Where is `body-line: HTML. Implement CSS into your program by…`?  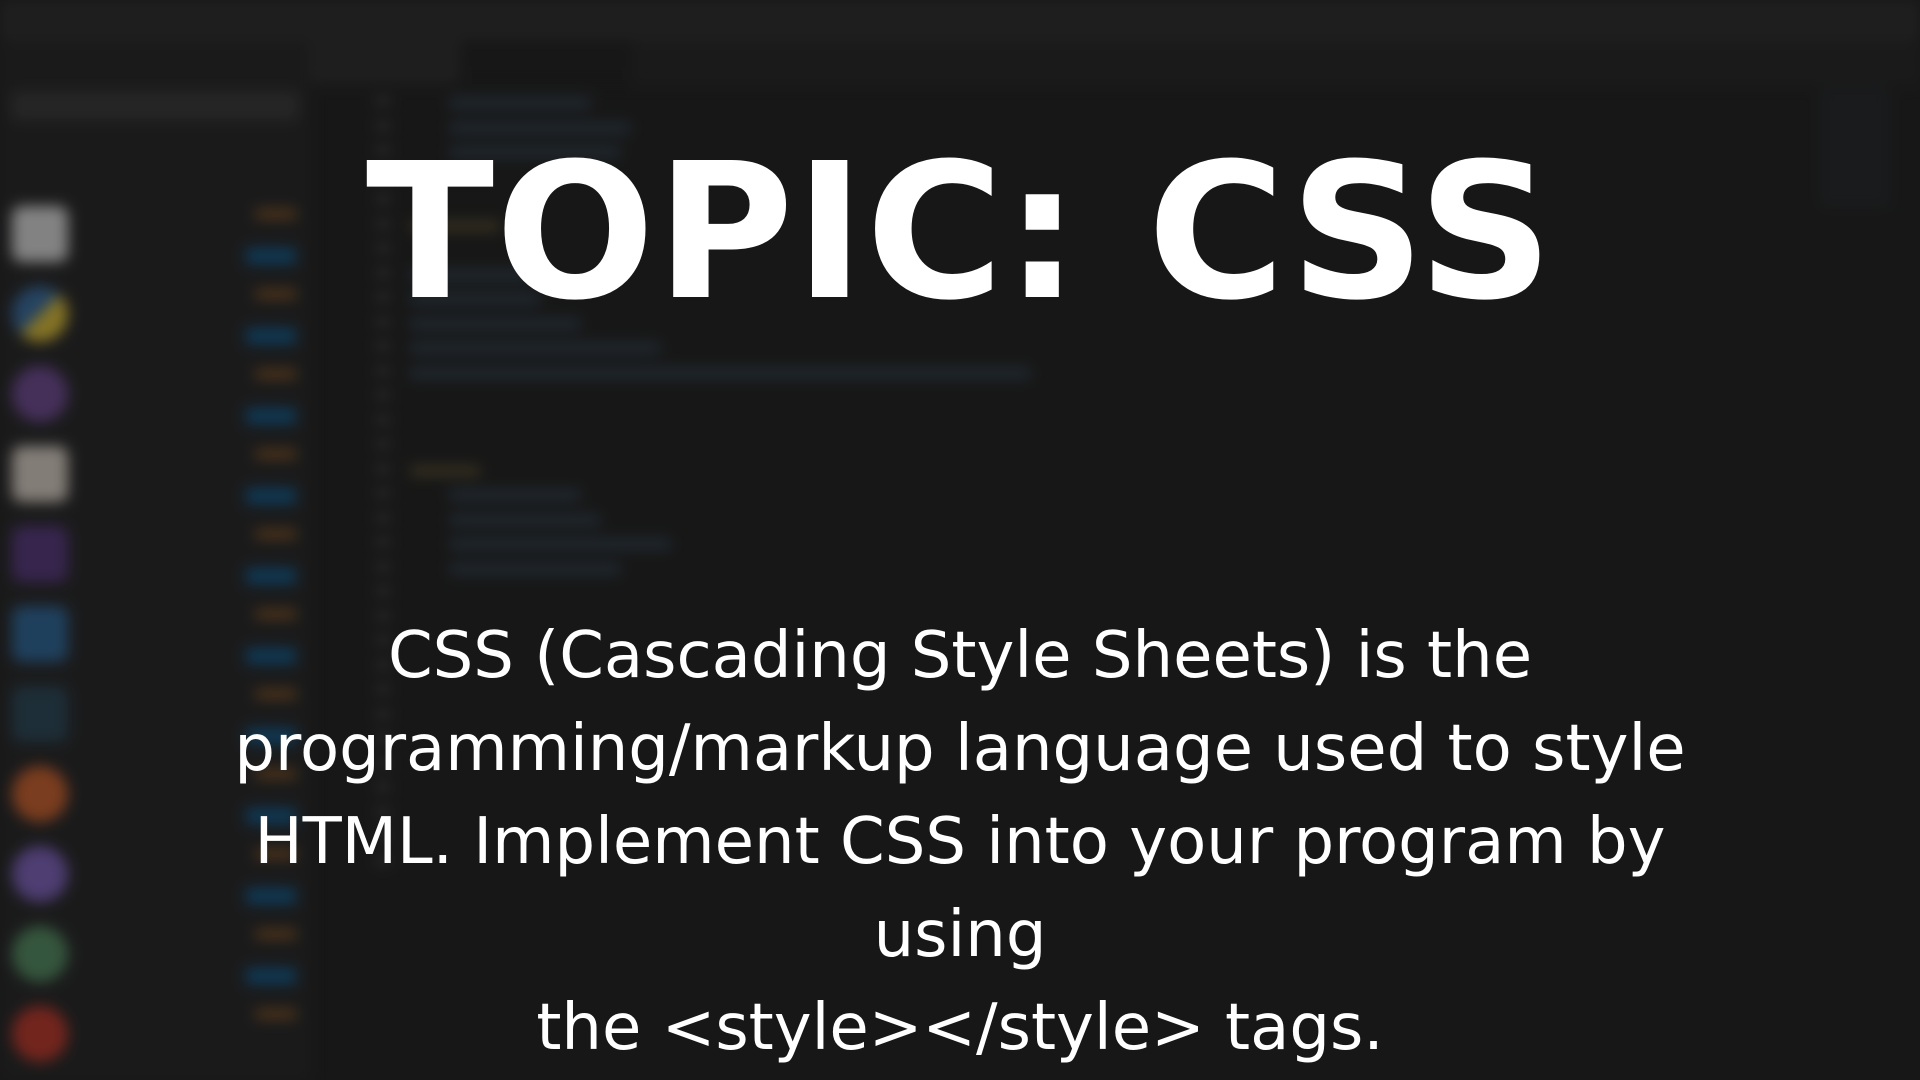 body-line: HTML. Implement CSS into your program by… is located at coordinates (960, 888).